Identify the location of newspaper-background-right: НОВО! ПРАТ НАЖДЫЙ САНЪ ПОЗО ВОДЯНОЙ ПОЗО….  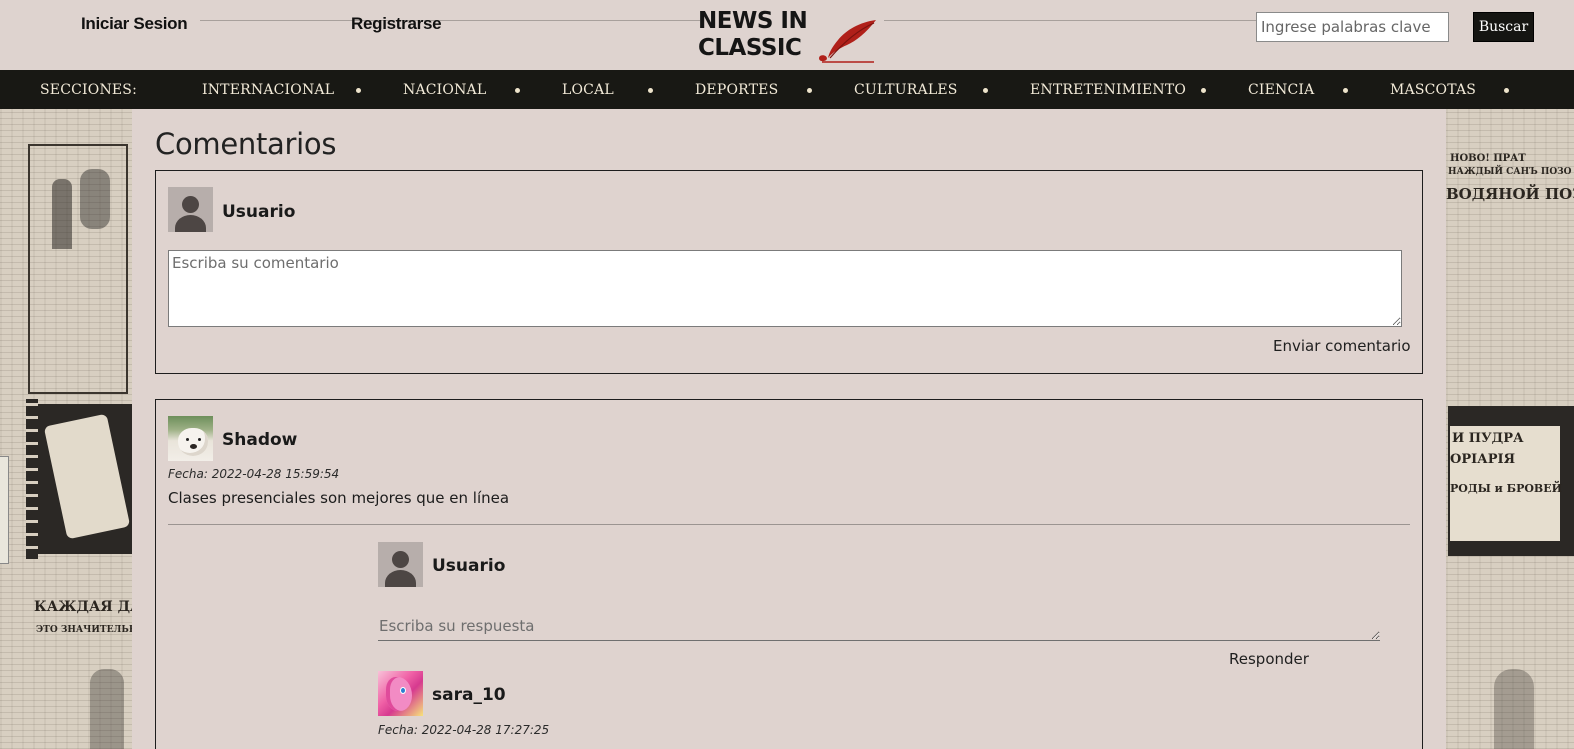
(1510, 429).